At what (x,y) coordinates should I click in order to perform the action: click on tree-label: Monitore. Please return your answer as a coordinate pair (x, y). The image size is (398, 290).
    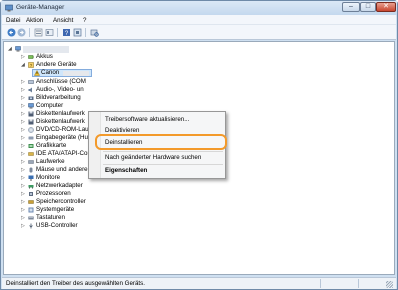
    Looking at the image, I should click on (48, 177).